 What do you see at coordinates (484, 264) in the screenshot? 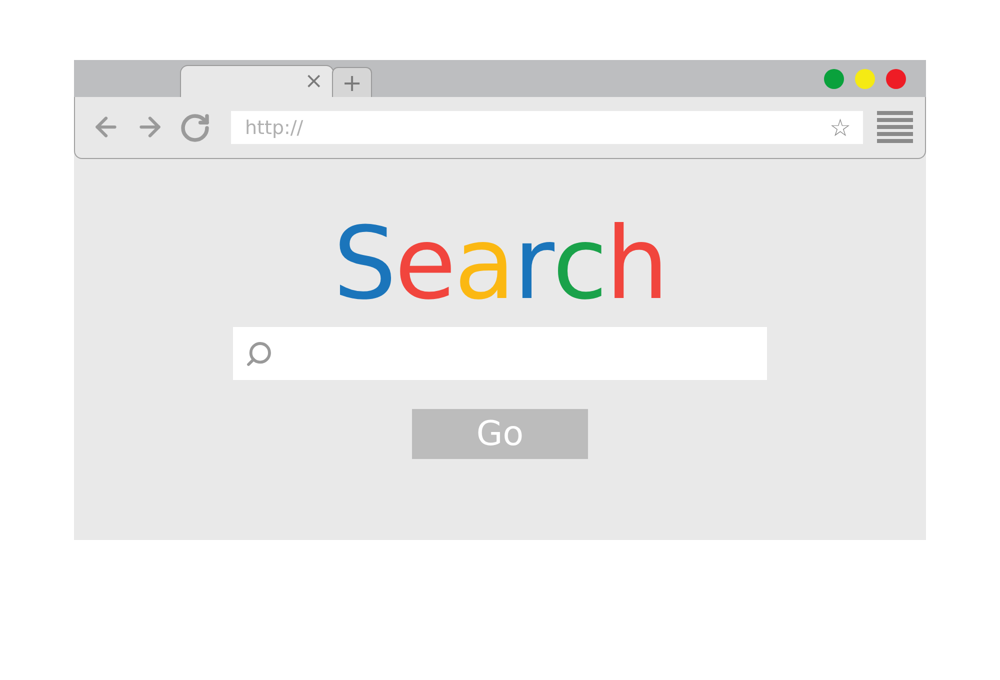
I see `logo-letter: a` at bounding box center [484, 264].